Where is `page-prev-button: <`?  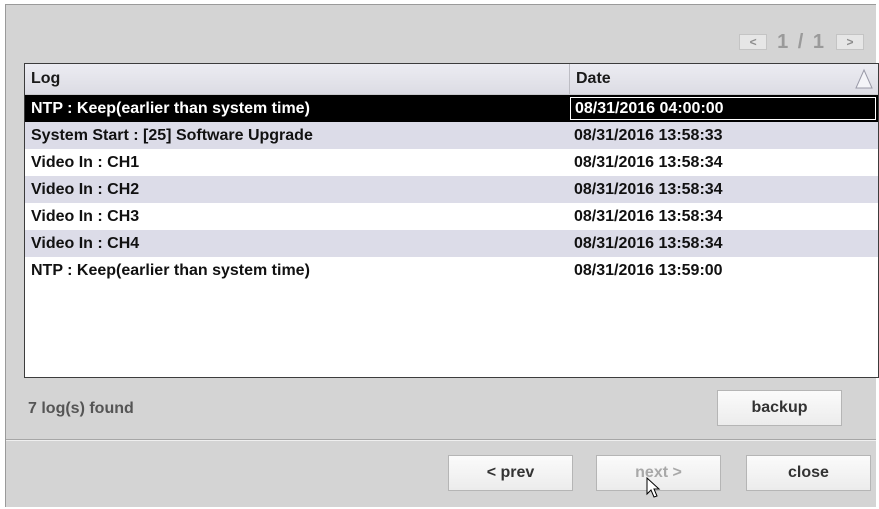 page-prev-button: < is located at coordinates (753, 42).